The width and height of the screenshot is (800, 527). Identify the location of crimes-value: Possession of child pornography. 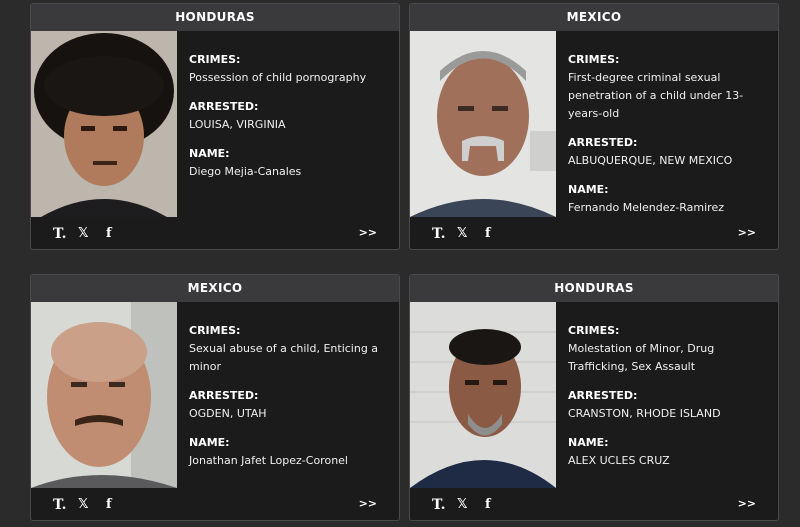
(278, 77).